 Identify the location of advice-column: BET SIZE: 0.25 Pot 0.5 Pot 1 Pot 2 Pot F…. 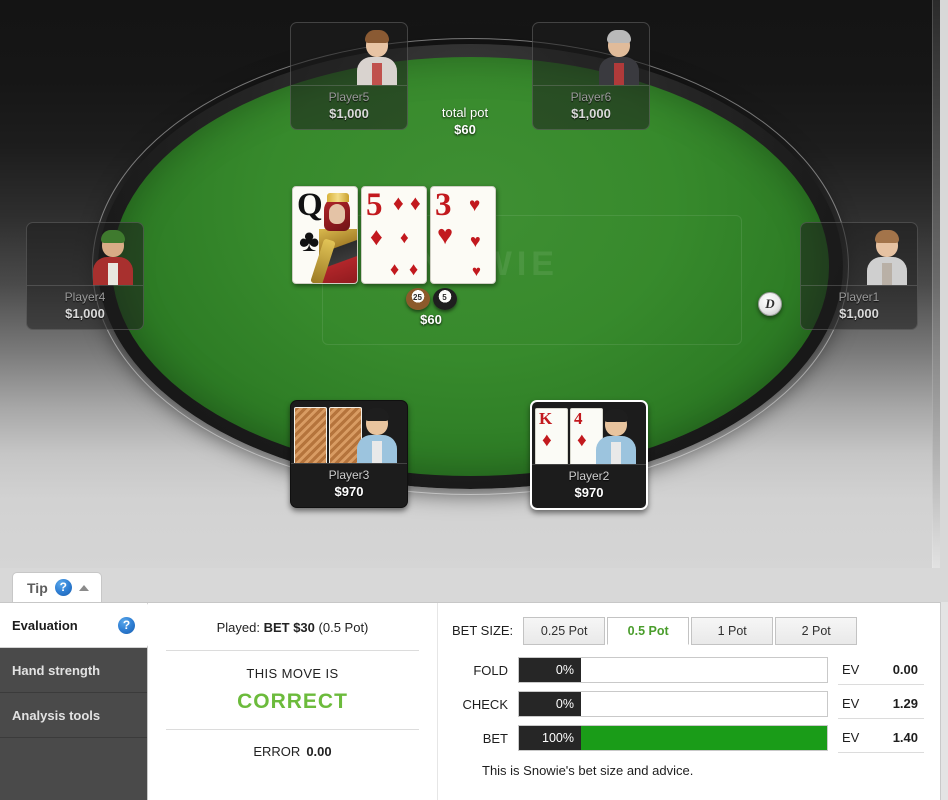
(689, 701).